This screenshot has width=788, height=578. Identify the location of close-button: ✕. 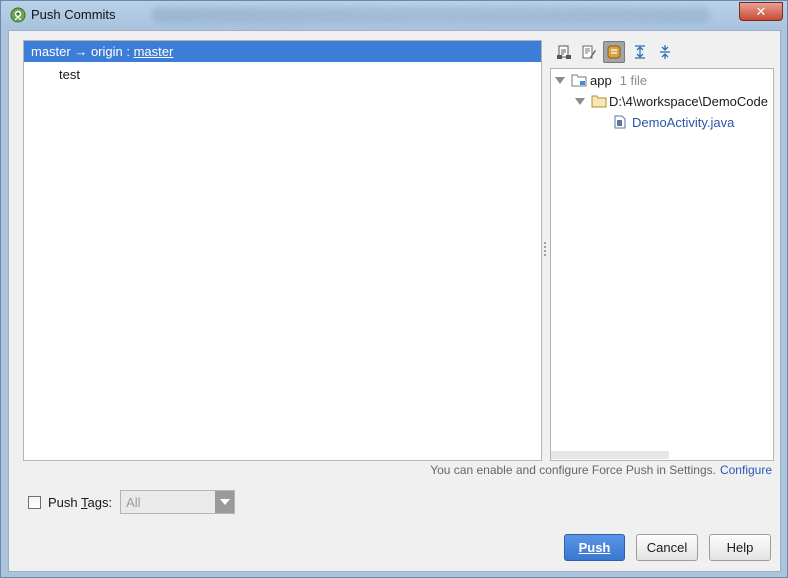
(761, 11).